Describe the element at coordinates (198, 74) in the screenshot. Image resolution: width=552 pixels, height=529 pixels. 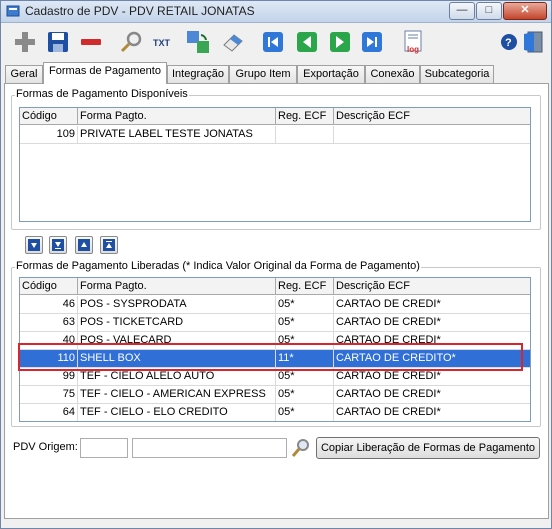
I see `tab-integracao: Integração` at that location.